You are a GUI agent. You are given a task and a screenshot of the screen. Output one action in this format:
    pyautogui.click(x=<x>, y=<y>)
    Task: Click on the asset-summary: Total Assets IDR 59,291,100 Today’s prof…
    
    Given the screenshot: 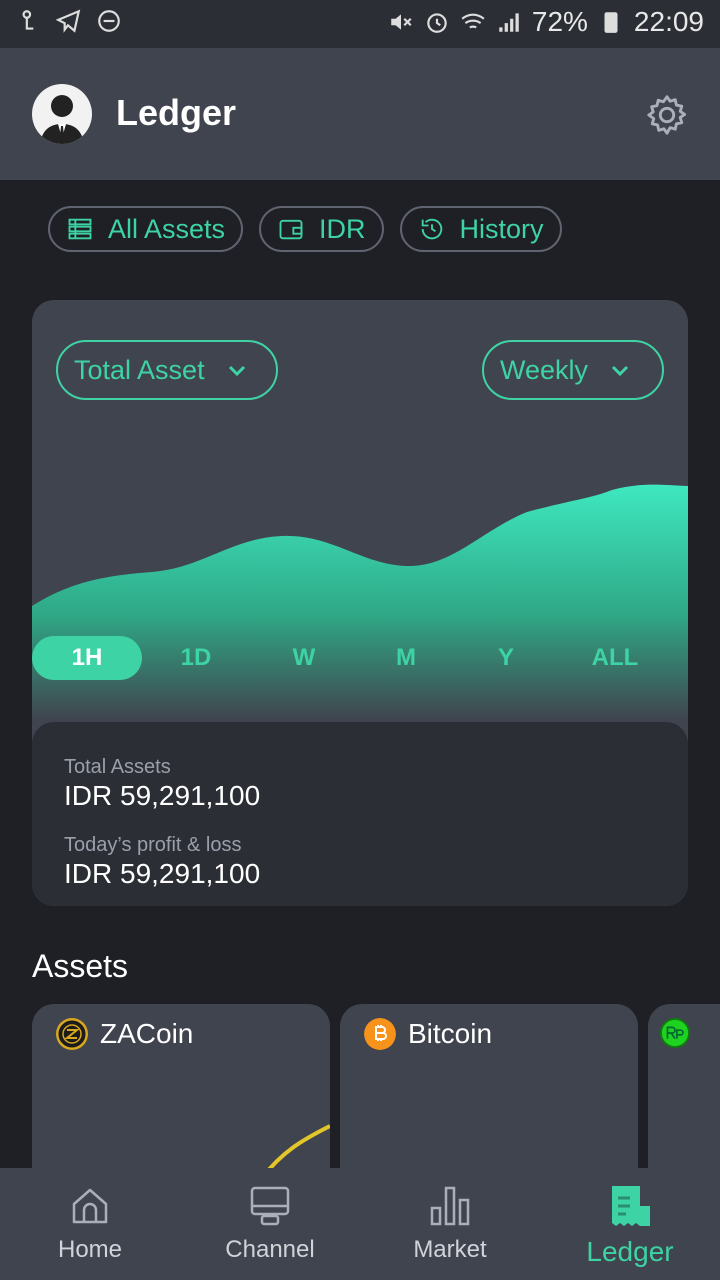 What is the action you would take?
    pyautogui.click(x=360, y=814)
    